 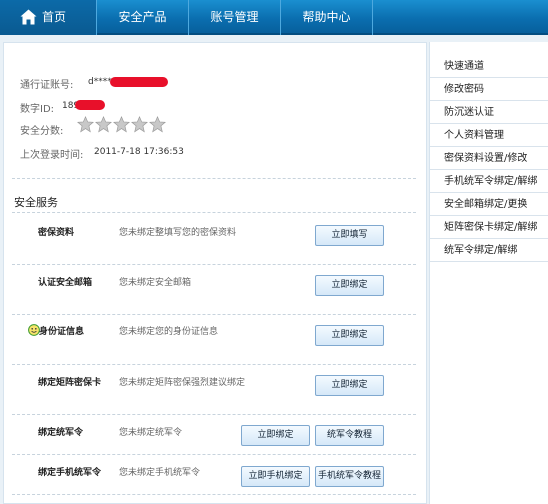 I want to click on nav-help-center: 帮助中心, so click(x=327, y=17).